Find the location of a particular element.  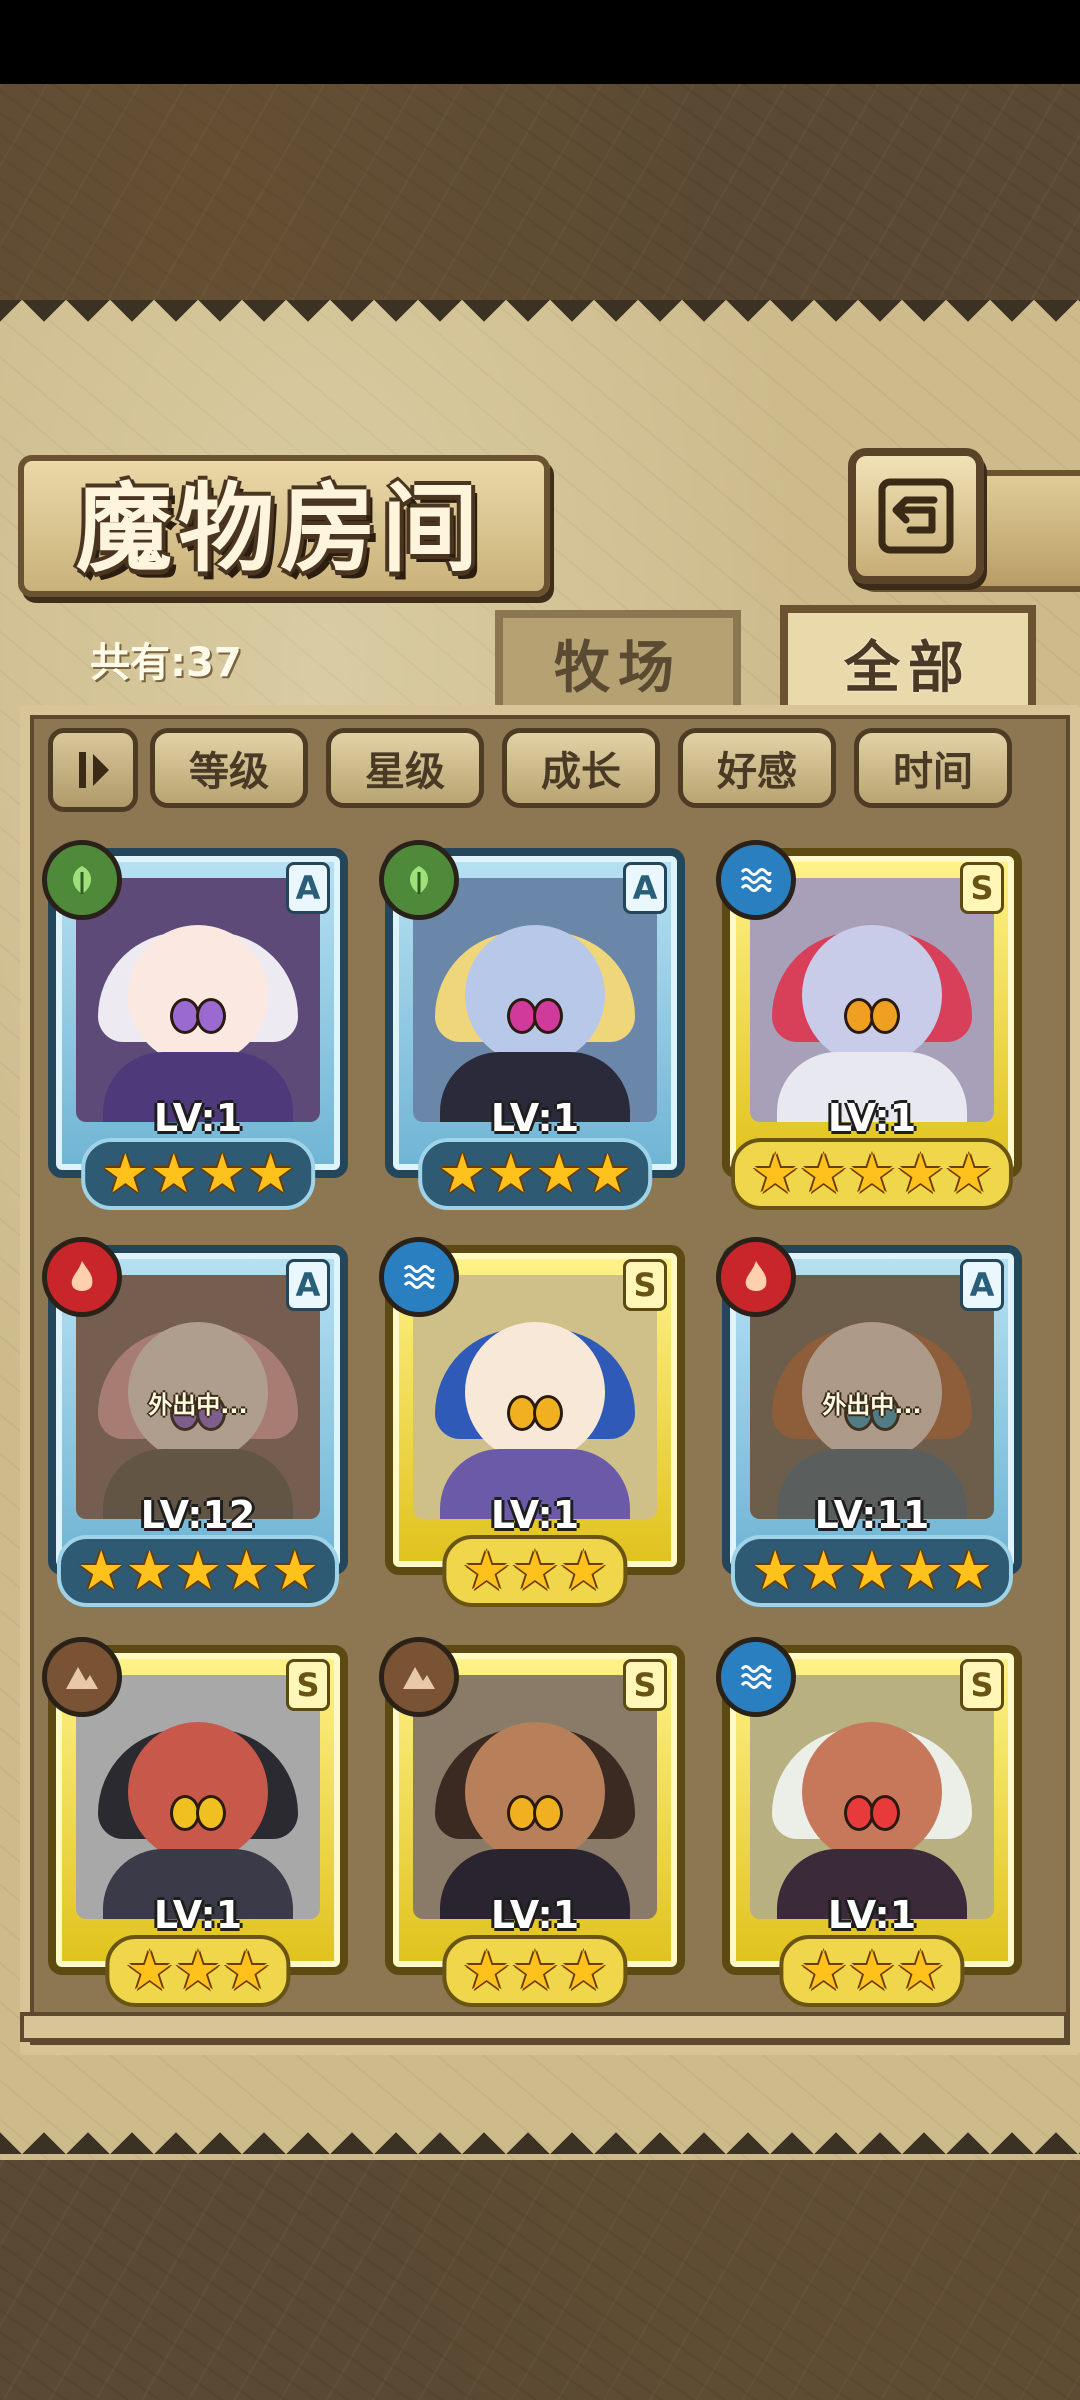

monster-card: 外出中... A LV:12 ★★★★★ is located at coordinates (195, 1422).